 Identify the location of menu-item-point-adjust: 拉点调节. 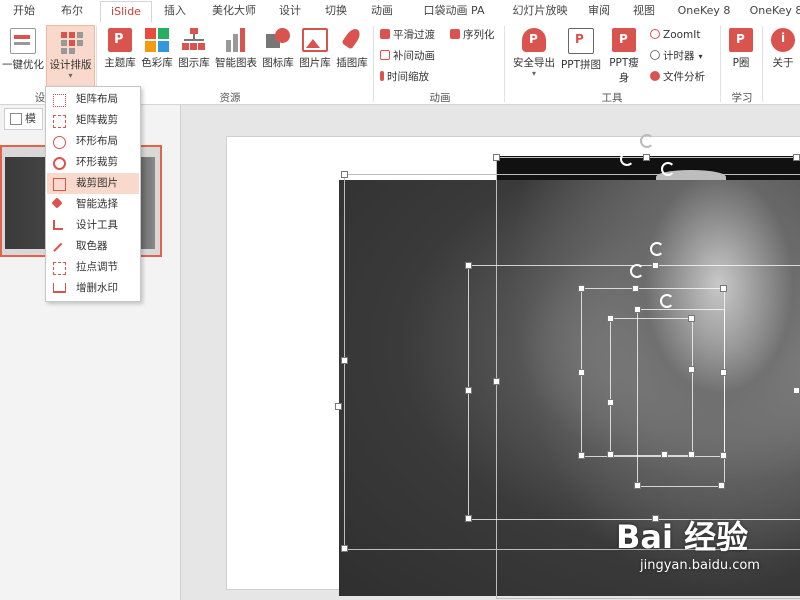
(93, 267).